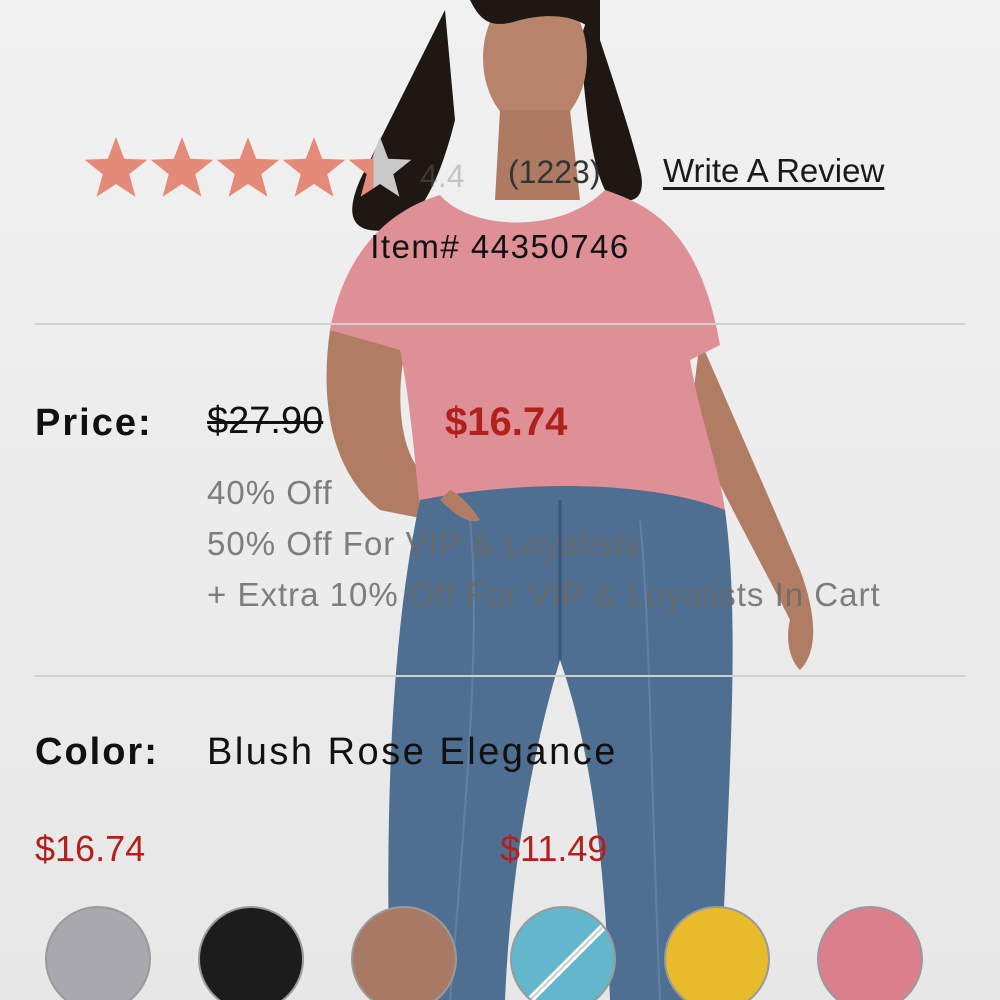 Image resolution: width=1000 pixels, height=1000 pixels. What do you see at coordinates (506, 422) in the screenshot?
I see `sale-price: $16.74` at bounding box center [506, 422].